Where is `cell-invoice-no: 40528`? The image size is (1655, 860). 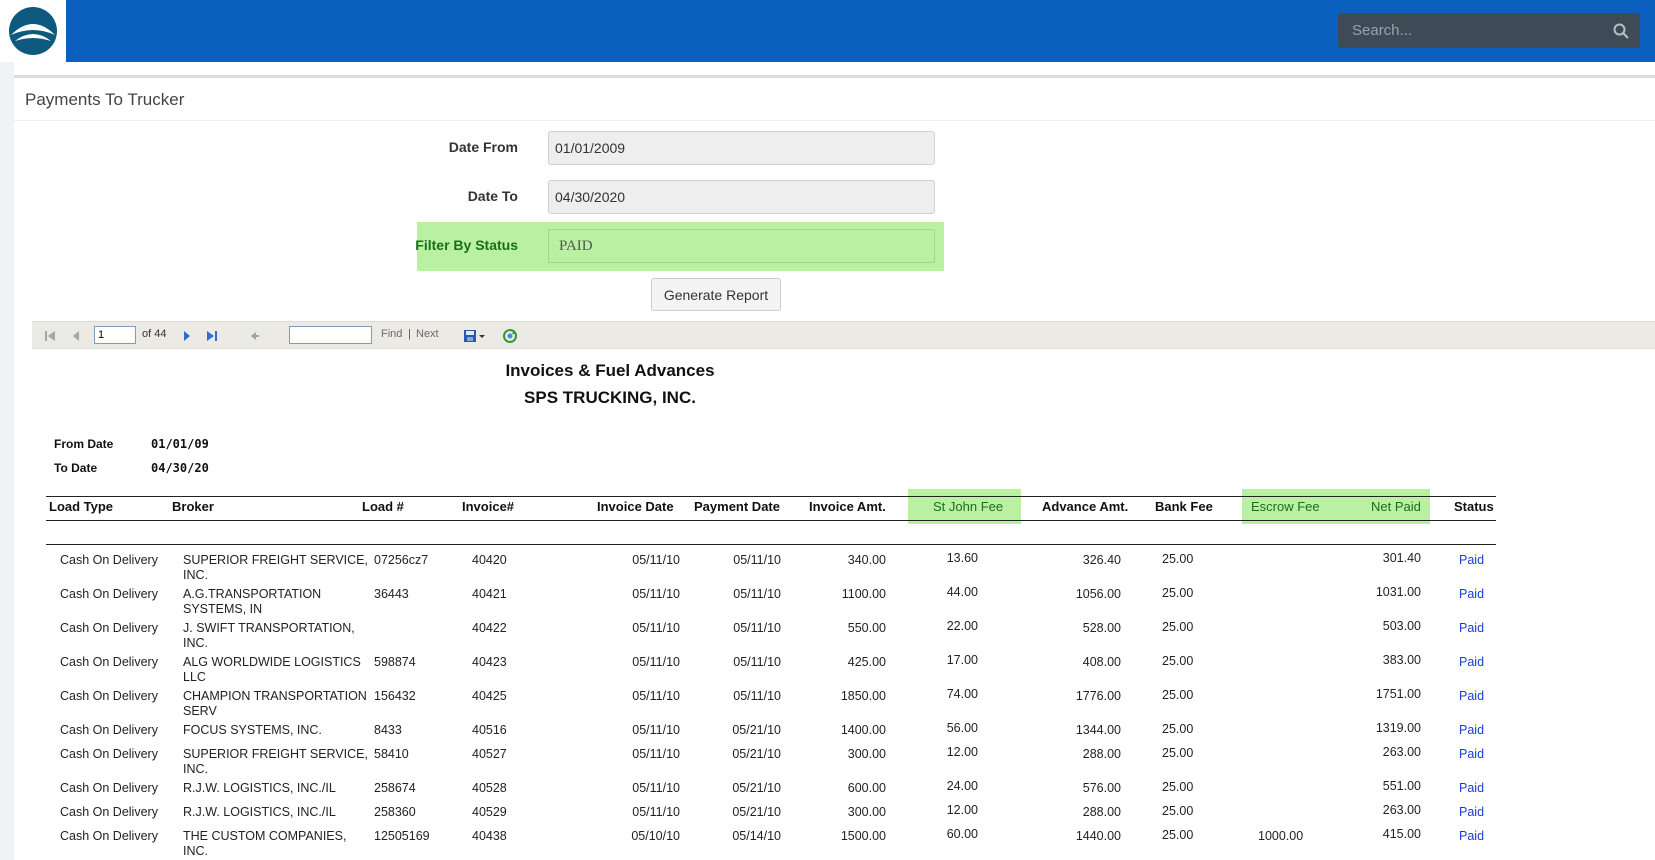 cell-invoice-no: 40528 is located at coordinates (489, 788).